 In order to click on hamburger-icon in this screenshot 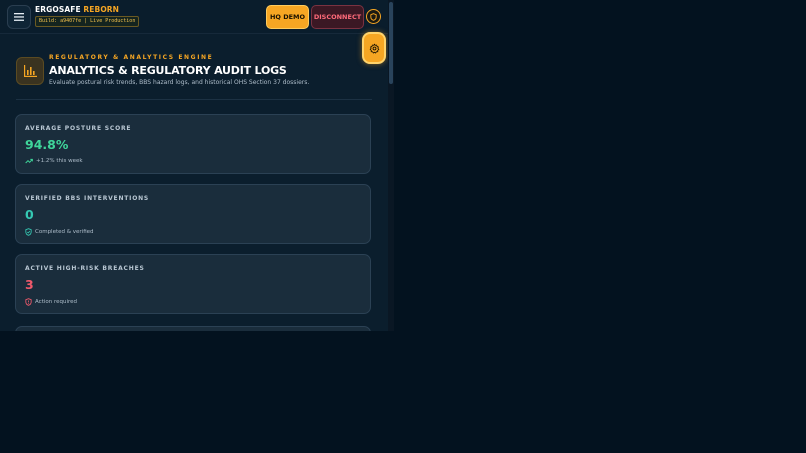, I will do `click(19, 17)`.